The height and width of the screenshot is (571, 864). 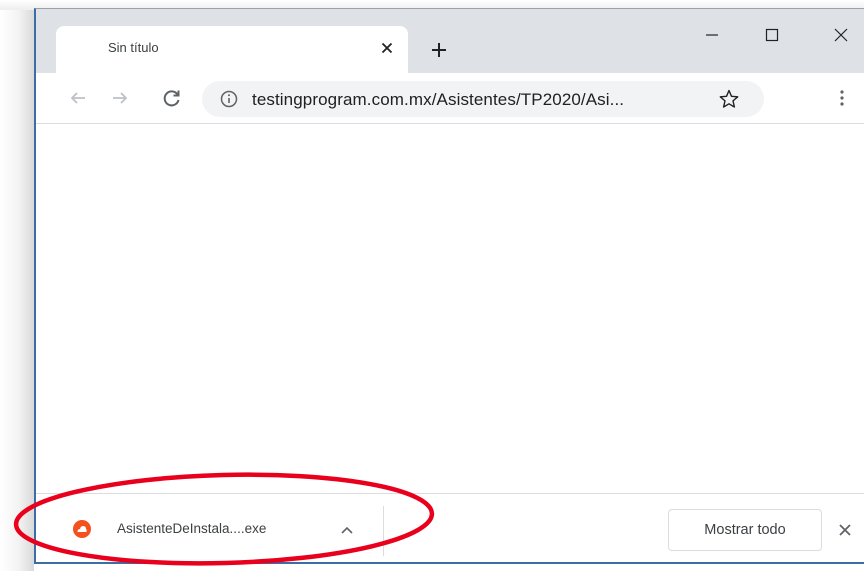 I want to click on minimize-icon, so click(x=712, y=35).